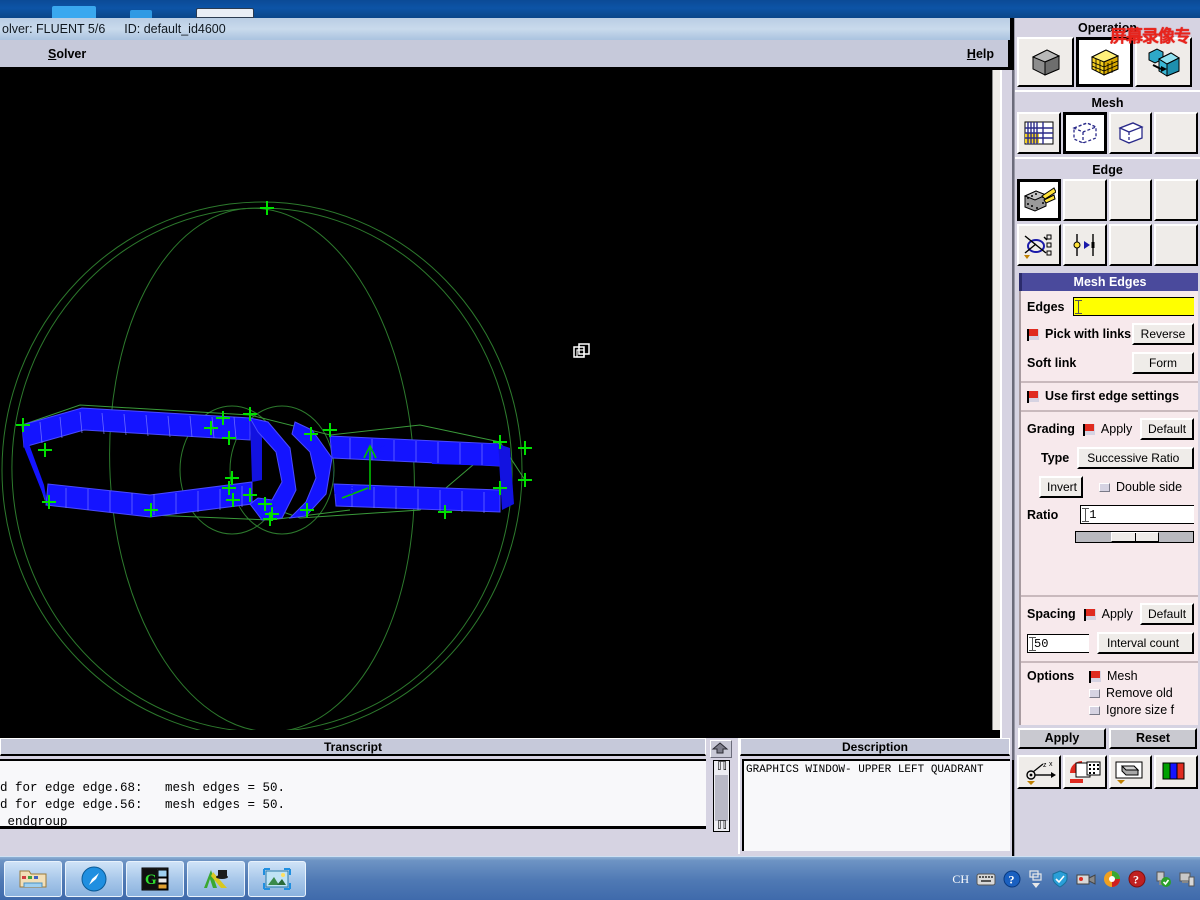 The width and height of the screenshot is (1200, 900). What do you see at coordinates (505, 29) in the screenshot?
I see `window-titlebar: olver: FLUENT 5/6 ID: default_id4600` at bounding box center [505, 29].